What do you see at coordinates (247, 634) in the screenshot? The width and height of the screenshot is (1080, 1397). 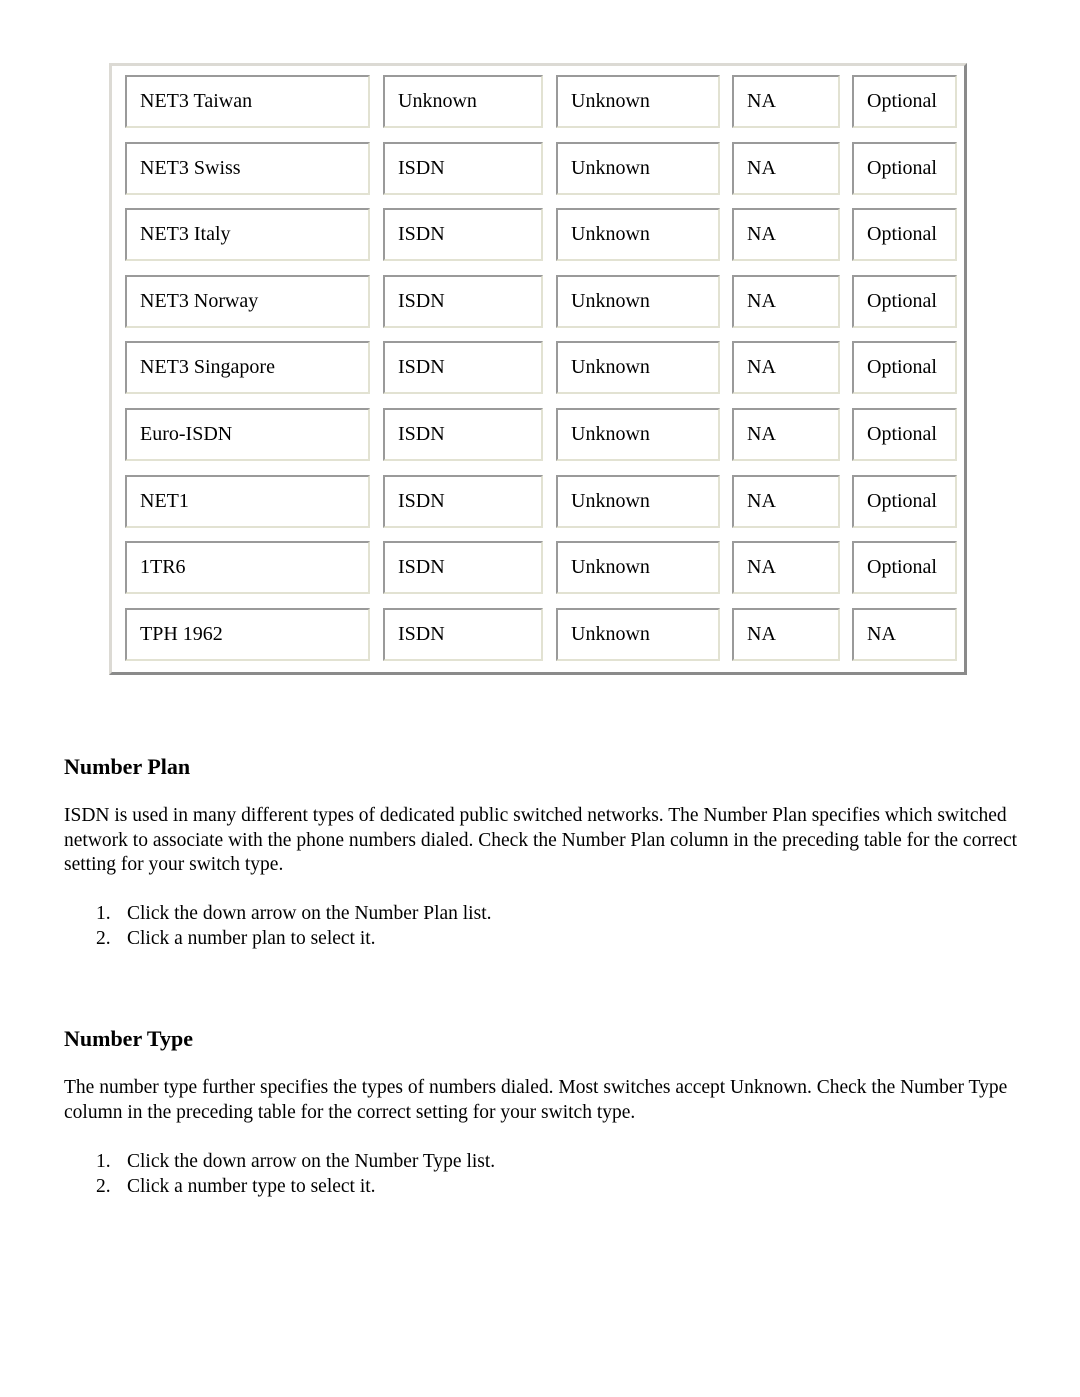 I see `switch-type-cell: TPH 1962` at bounding box center [247, 634].